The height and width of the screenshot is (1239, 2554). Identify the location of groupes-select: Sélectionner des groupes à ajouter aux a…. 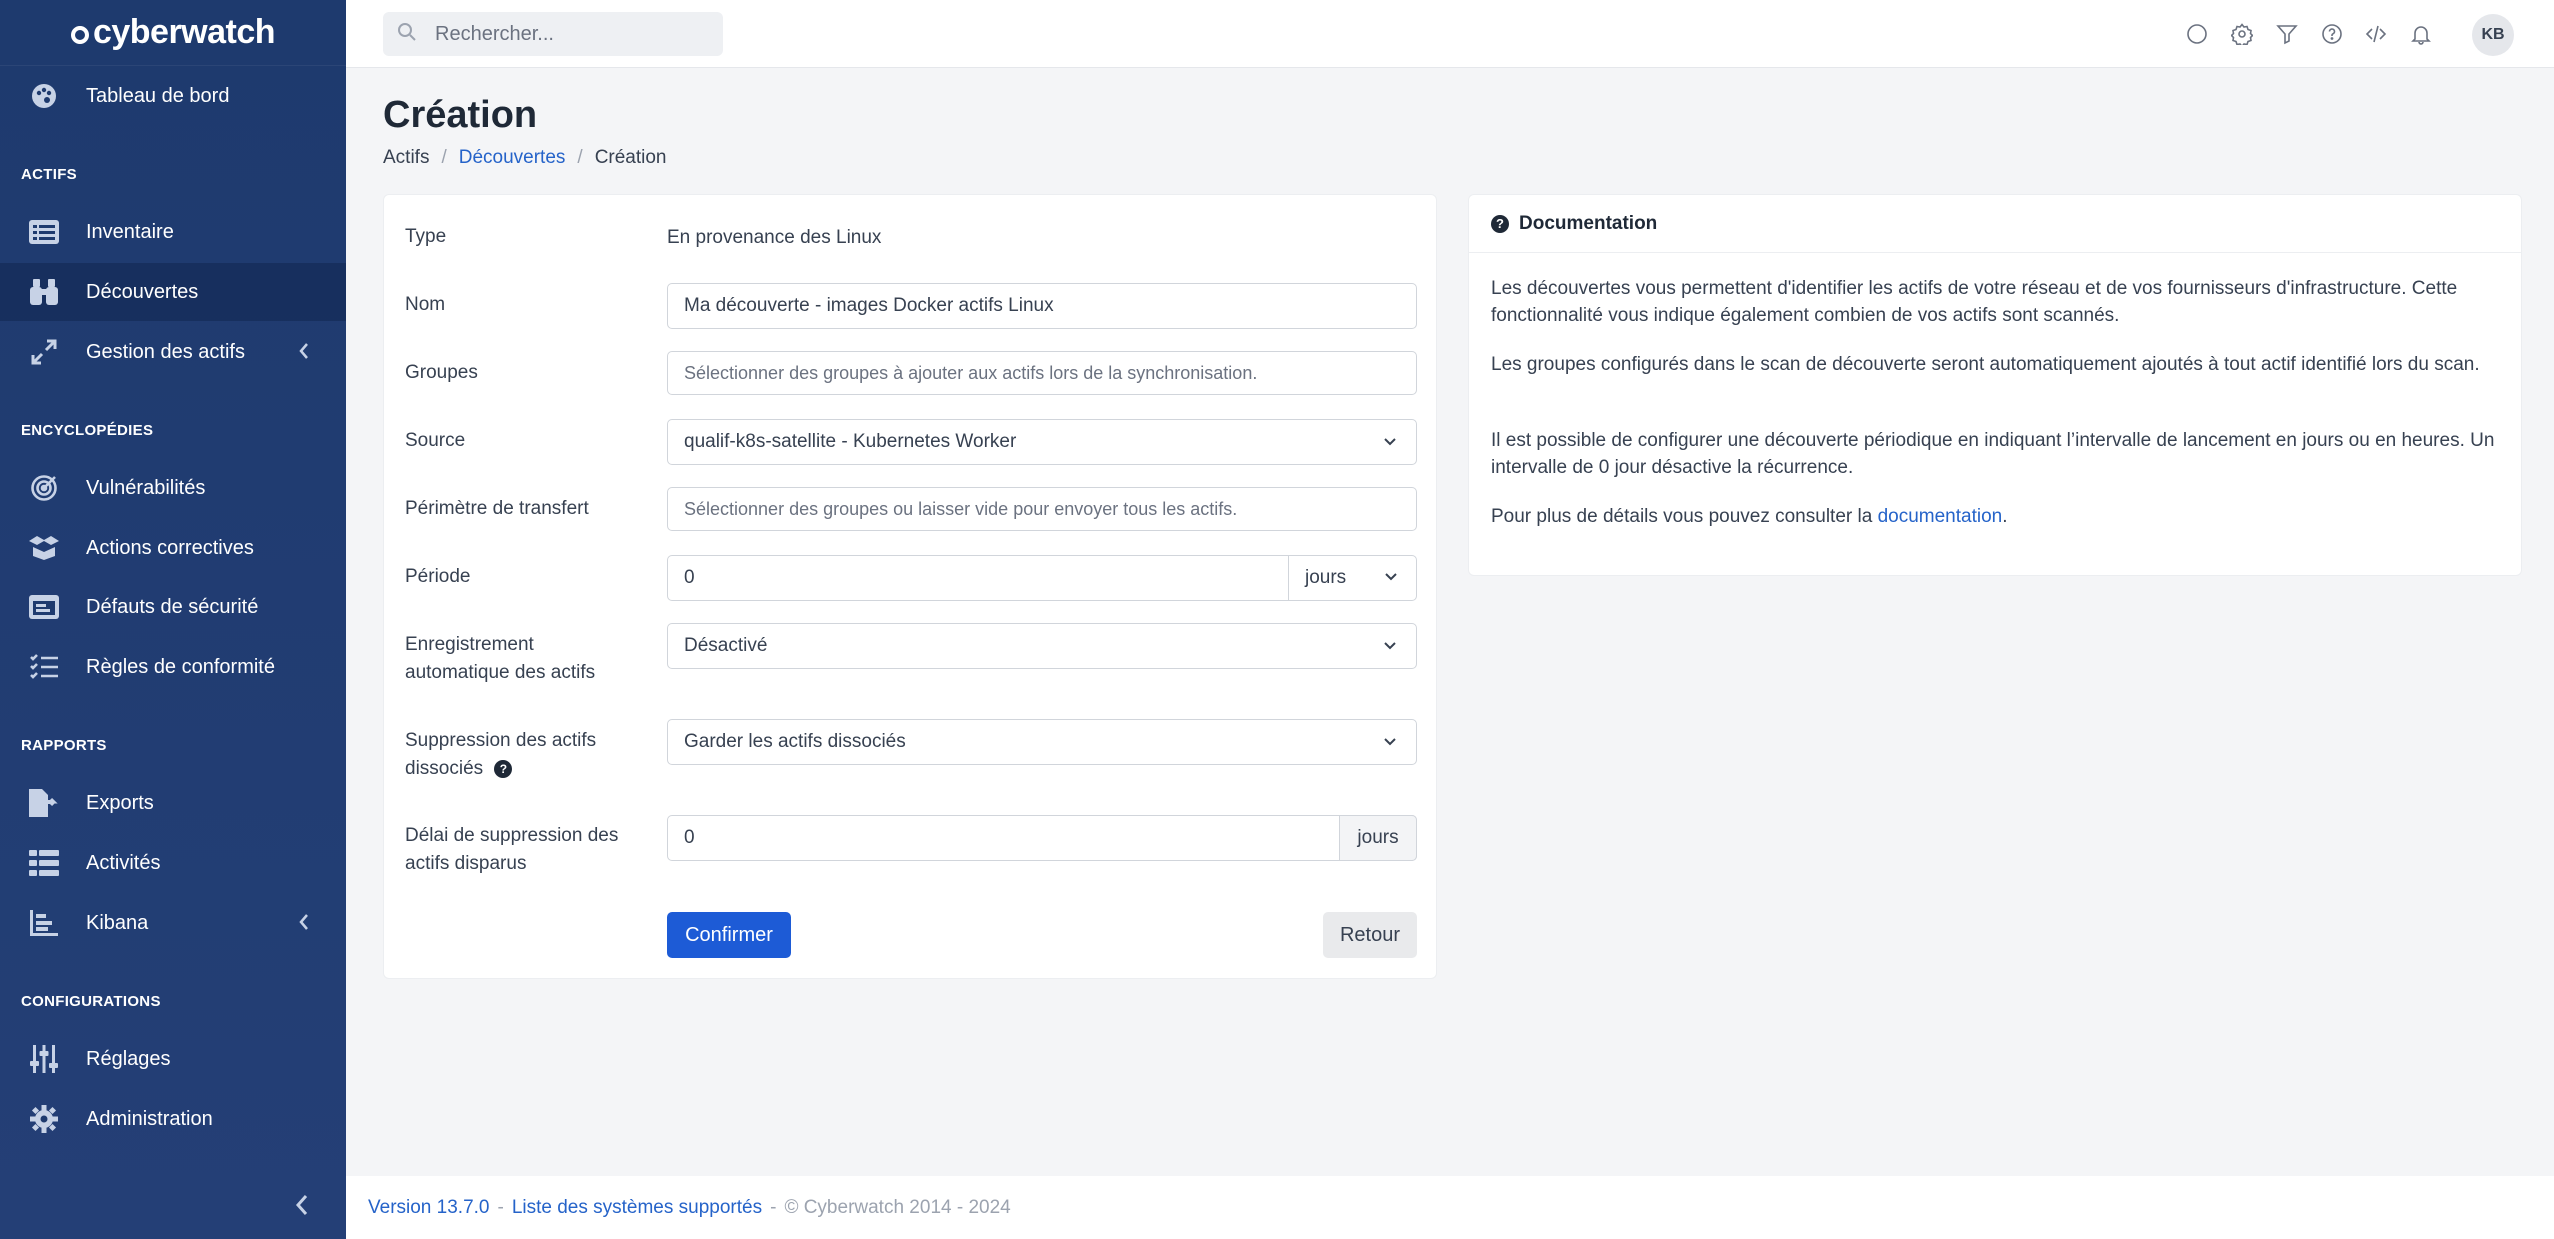
(1042, 373).